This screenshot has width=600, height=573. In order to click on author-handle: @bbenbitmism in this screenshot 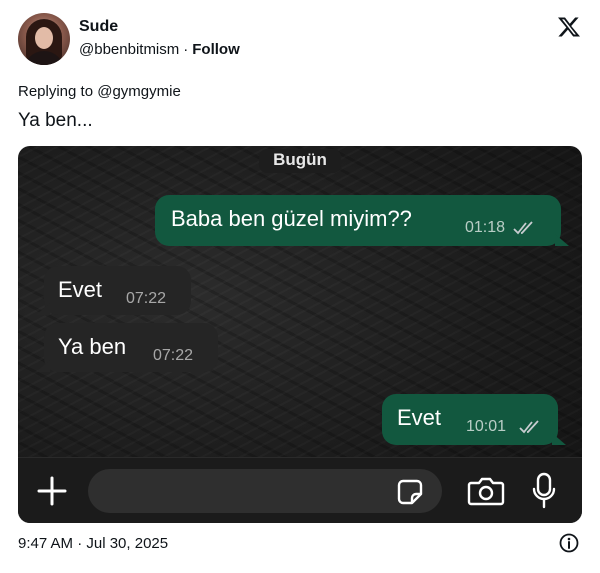, I will do `click(129, 49)`.